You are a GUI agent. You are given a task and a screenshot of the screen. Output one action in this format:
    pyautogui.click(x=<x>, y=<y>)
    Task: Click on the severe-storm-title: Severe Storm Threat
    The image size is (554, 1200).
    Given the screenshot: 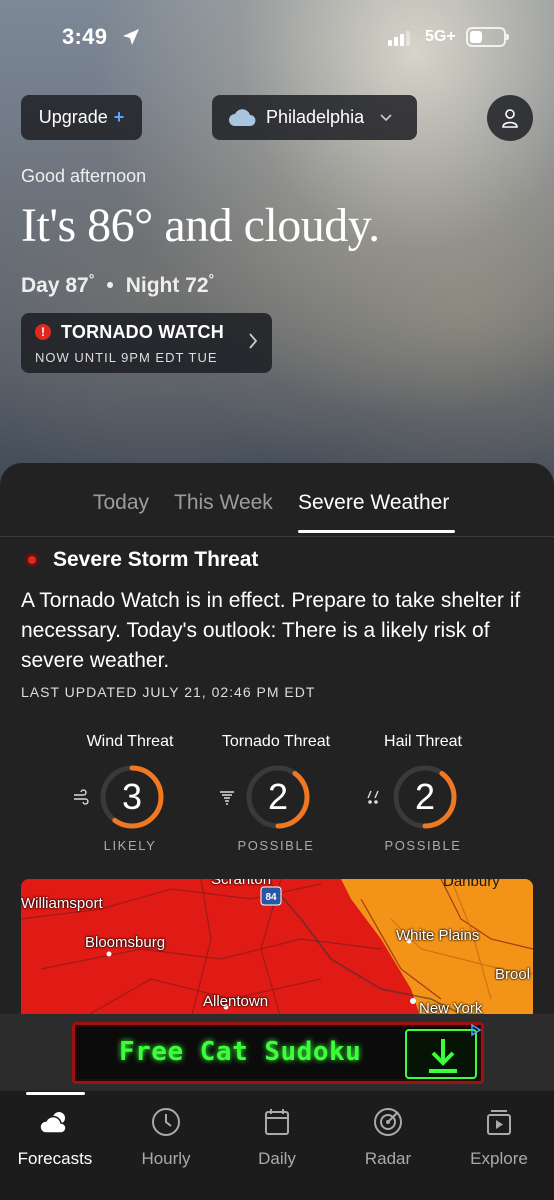 What is the action you would take?
    pyautogui.click(x=156, y=559)
    